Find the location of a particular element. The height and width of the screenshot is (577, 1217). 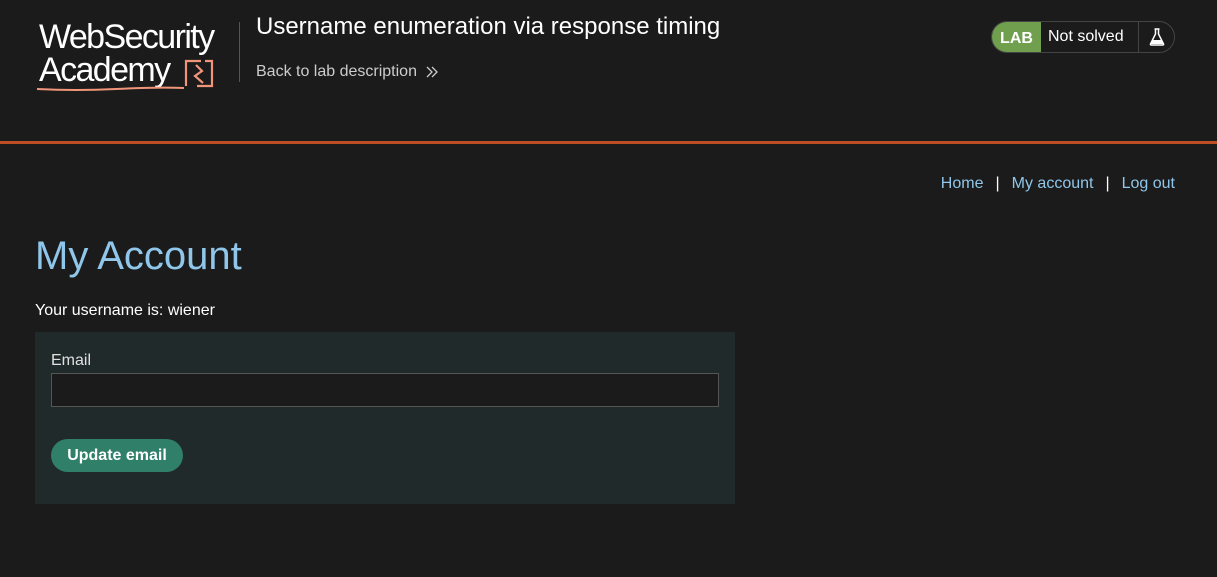

flask-icon is located at coordinates (1156, 37).